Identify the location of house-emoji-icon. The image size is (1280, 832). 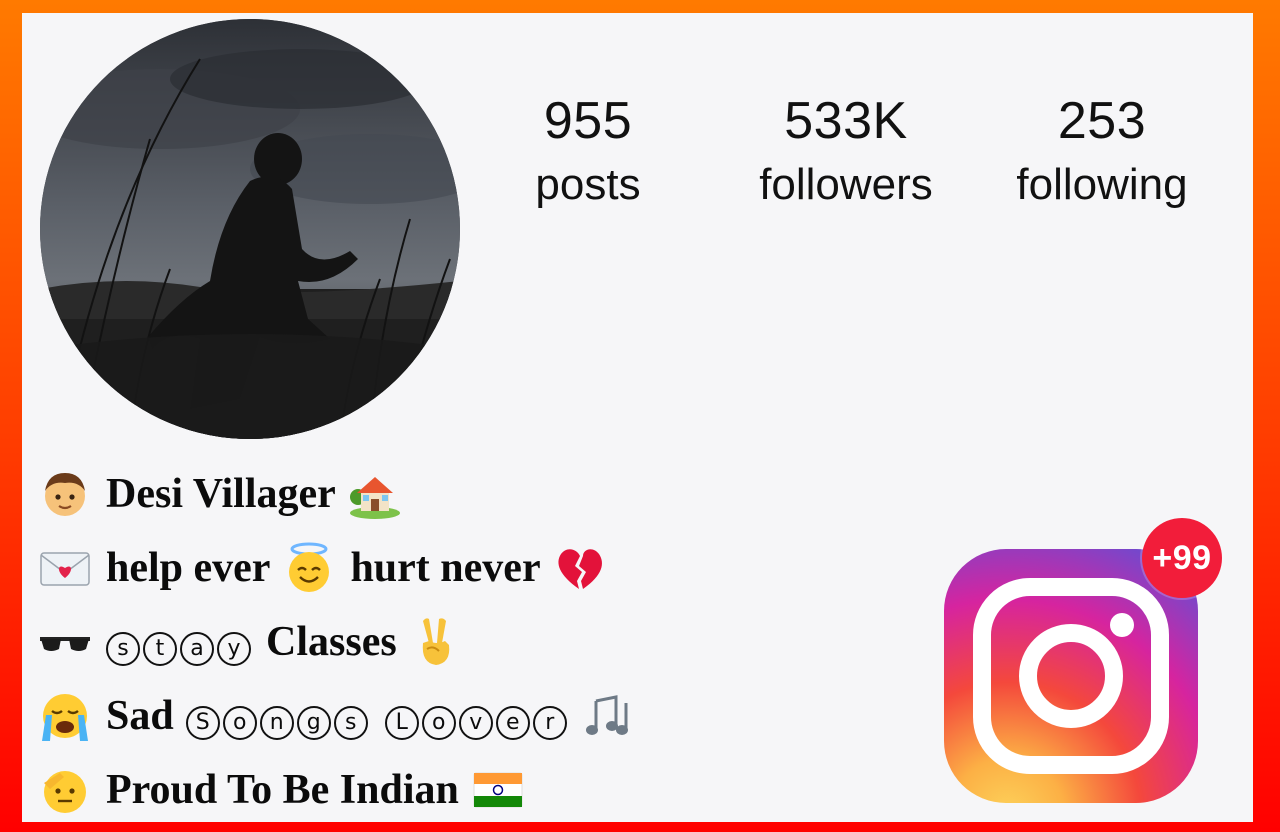
(374, 498).